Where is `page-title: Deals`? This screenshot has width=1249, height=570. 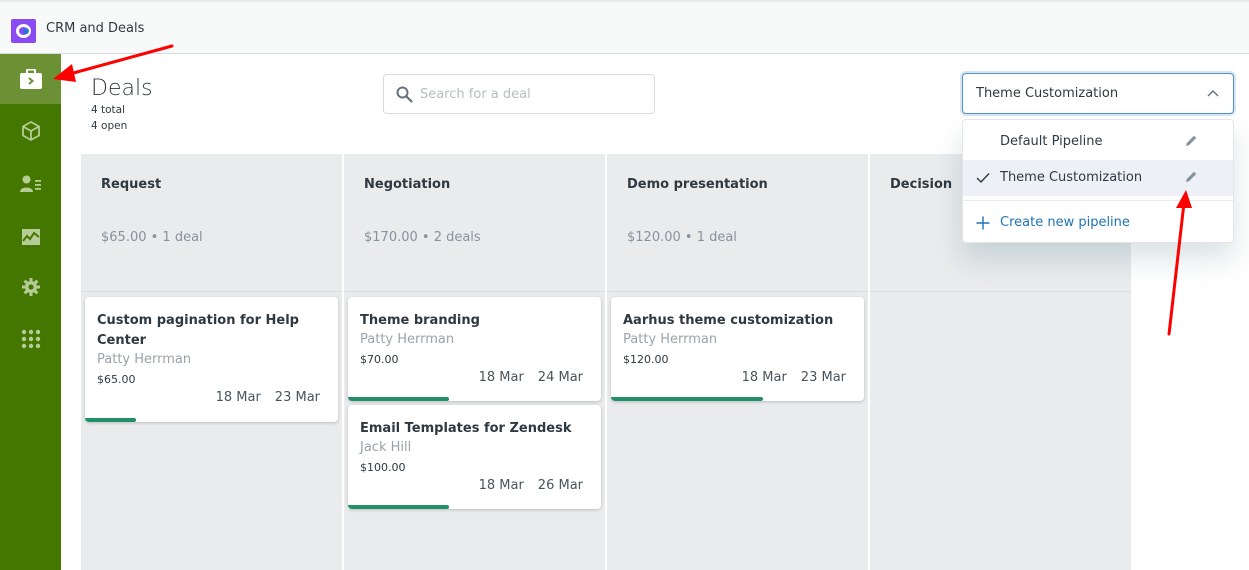 page-title: Deals is located at coordinates (122, 88).